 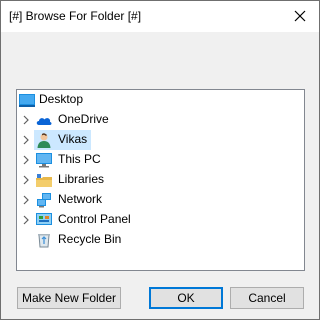 What do you see at coordinates (27, 100) in the screenshot?
I see `desktop-icon` at bounding box center [27, 100].